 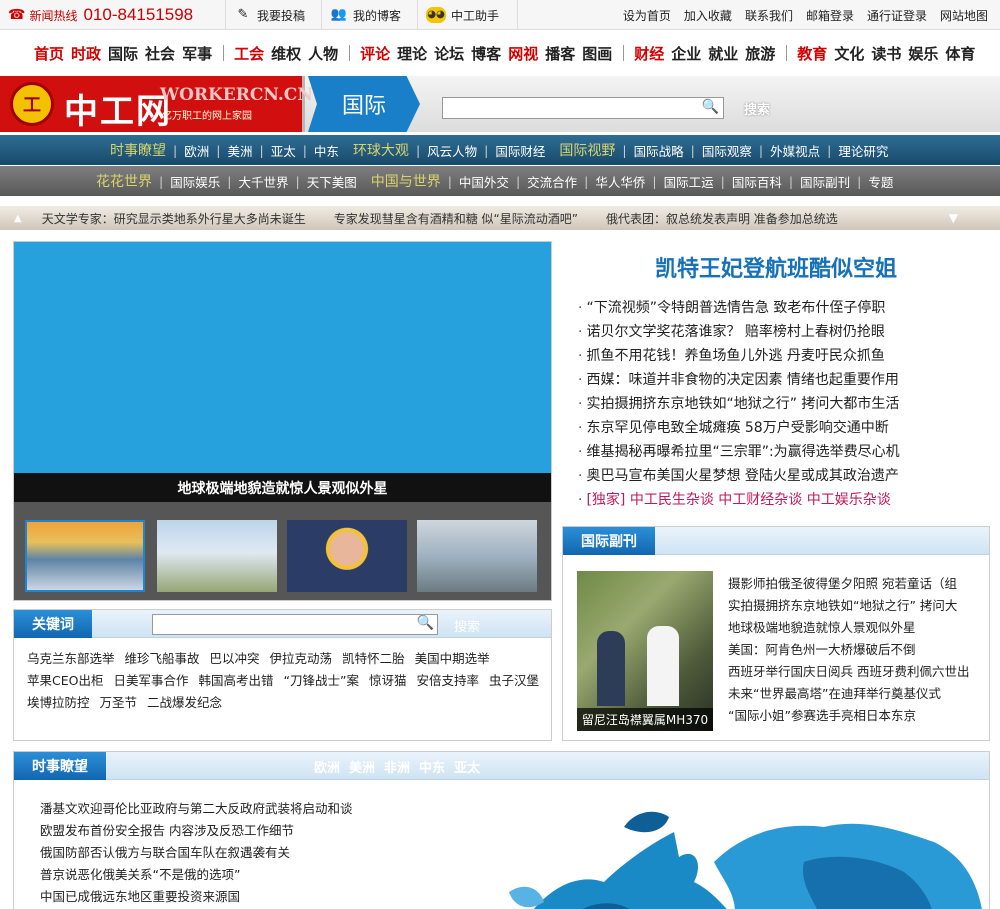 I want to click on supplement-item: 美国：阿肯色州一大桥爆破后不倒, so click(x=858, y=650).